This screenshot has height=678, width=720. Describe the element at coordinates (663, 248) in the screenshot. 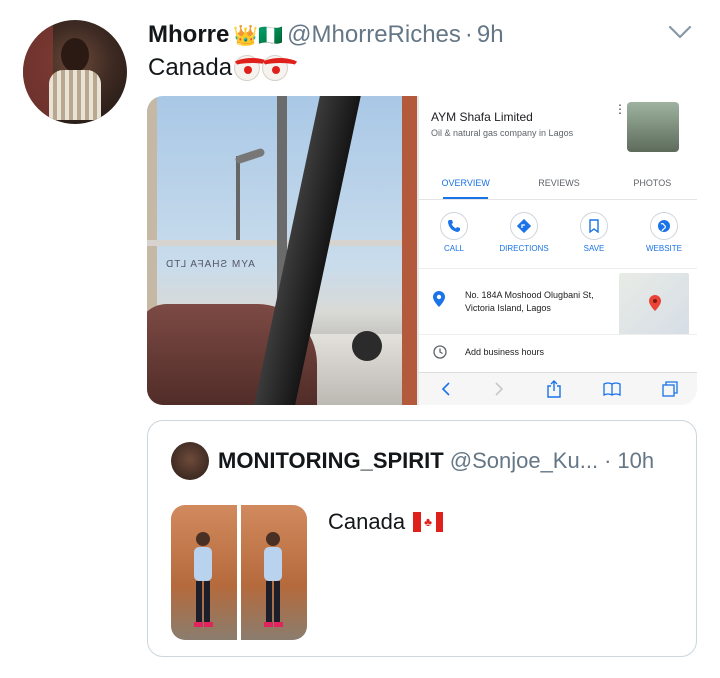

I see `action-website-label: WEBSITE` at that location.